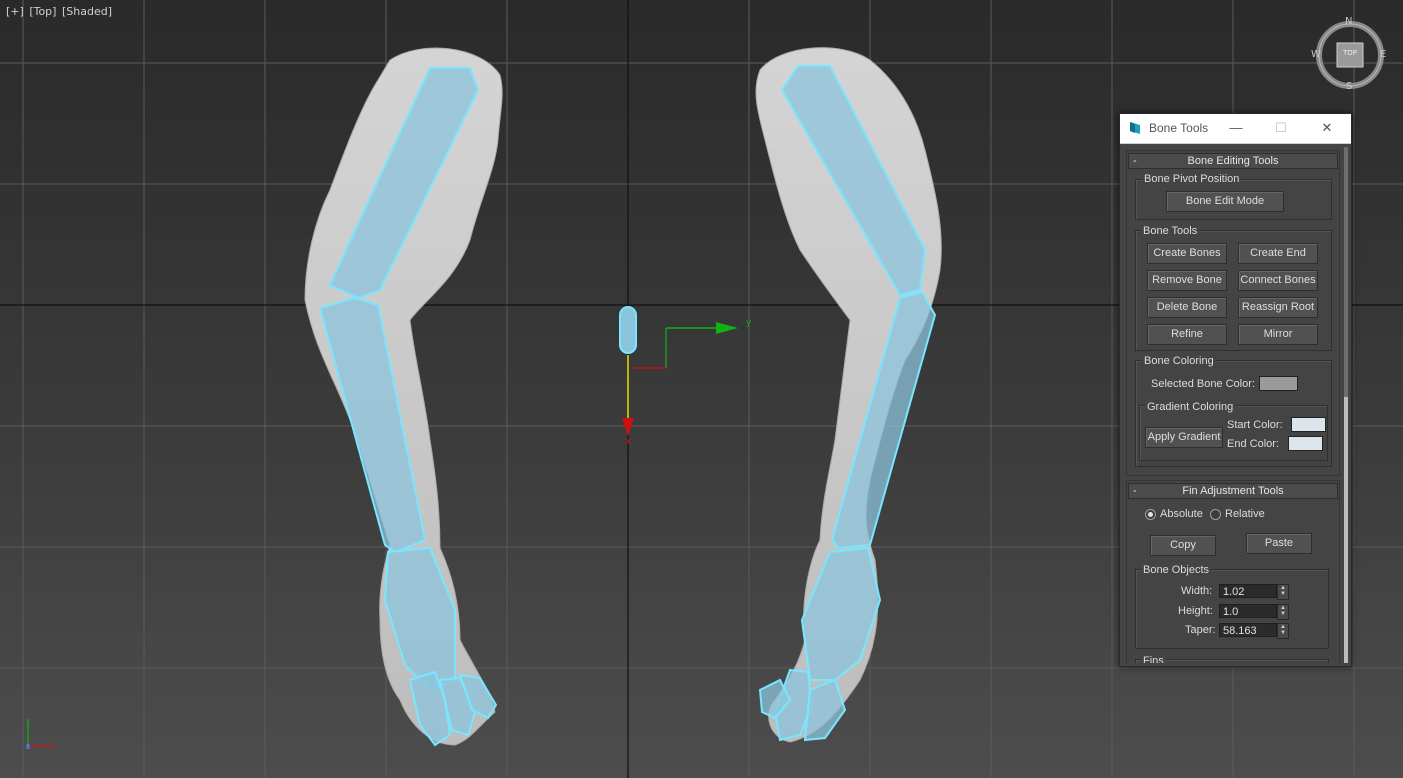  Describe the element at coordinates (28, 720) in the screenshot. I see `axis-tripod-y: y` at that location.